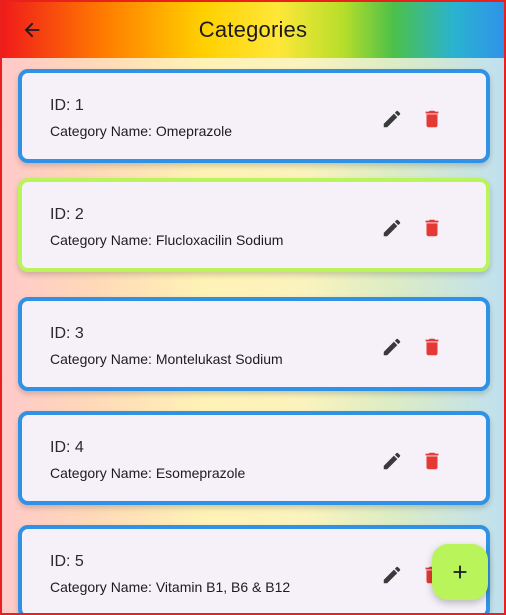 The width and height of the screenshot is (506, 615). I want to click on plus-icon, so click(460, 572).